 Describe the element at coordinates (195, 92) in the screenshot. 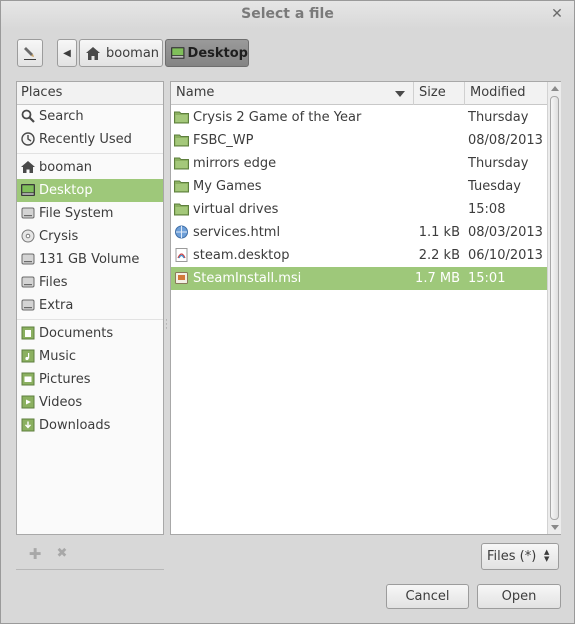

I see `column-header-label: Name` at that location.